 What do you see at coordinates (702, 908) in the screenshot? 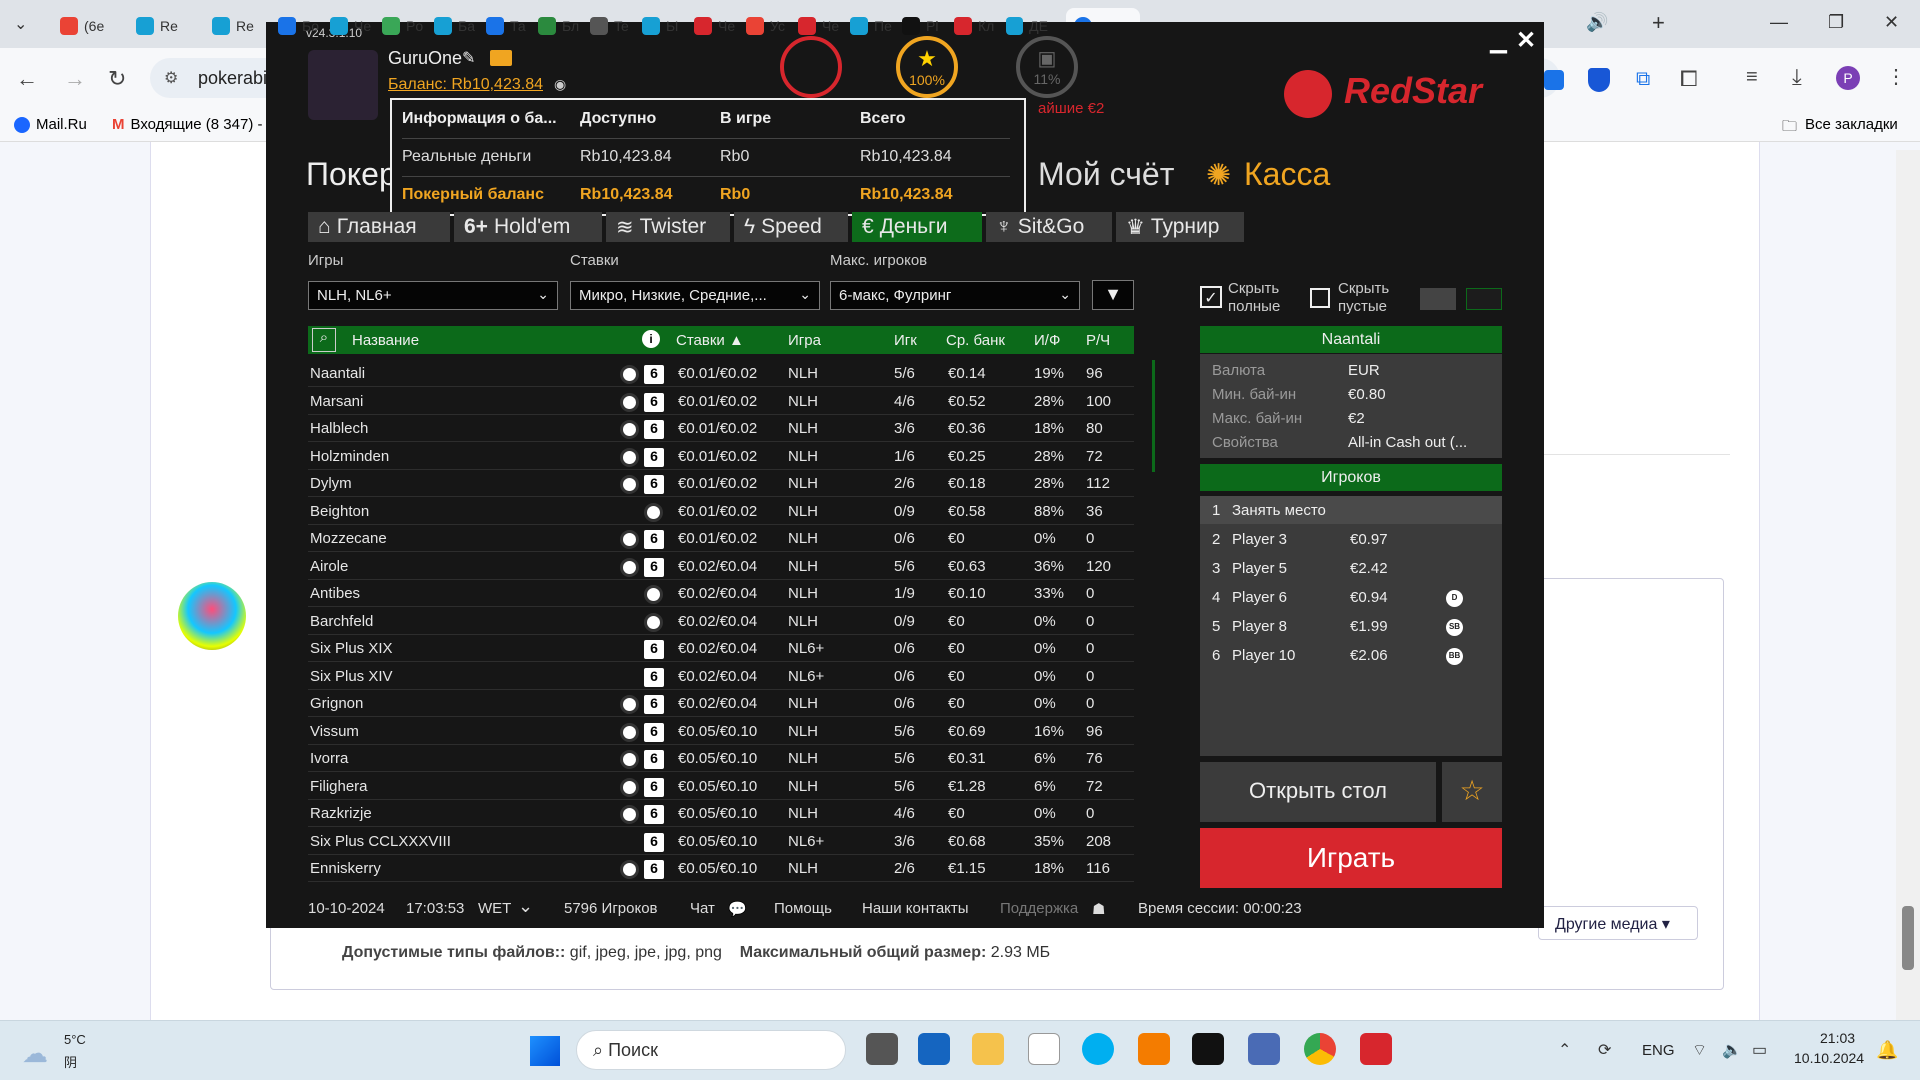
I see `chat-link: Чат` at bounding box center [702, 908].